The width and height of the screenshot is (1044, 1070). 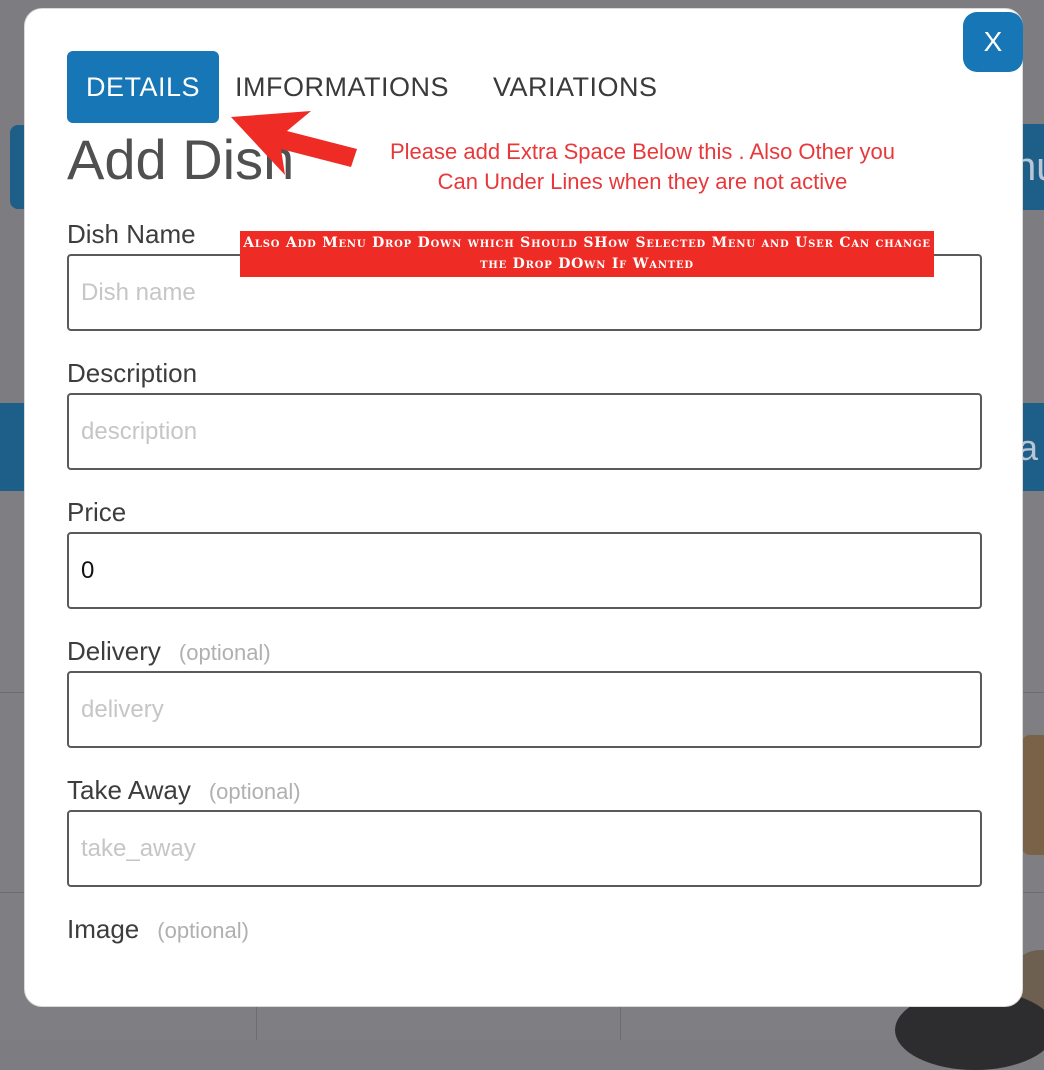 What do you see at coordinates (114, 651) in the screenshot?
I see `delivery-label-text: Delivery` at bounding box center [114, 651].